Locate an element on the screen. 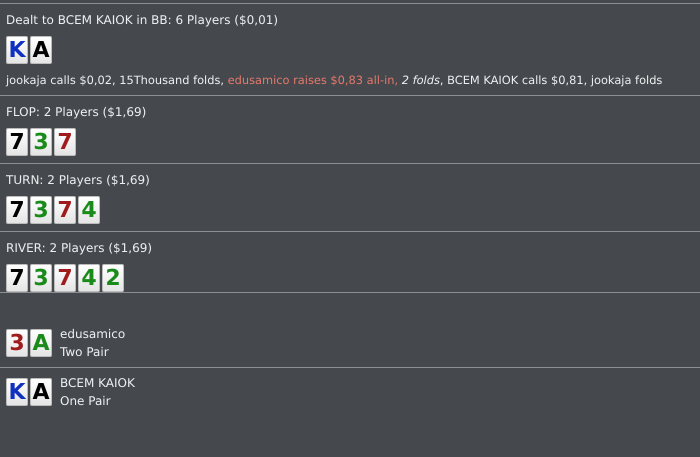 The height and width of the screenshot is (457, 700). hand-rank: One Pair is located at coordinates (86, 401).